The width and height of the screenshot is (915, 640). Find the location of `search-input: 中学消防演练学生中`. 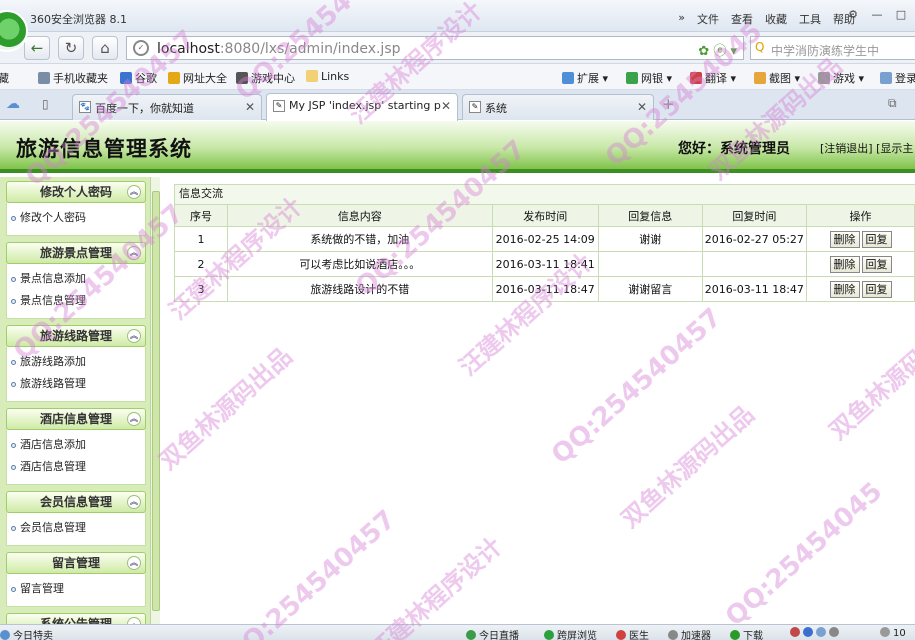

search-input: 中学消防演练学生中 is located at coordinates (825, 50).